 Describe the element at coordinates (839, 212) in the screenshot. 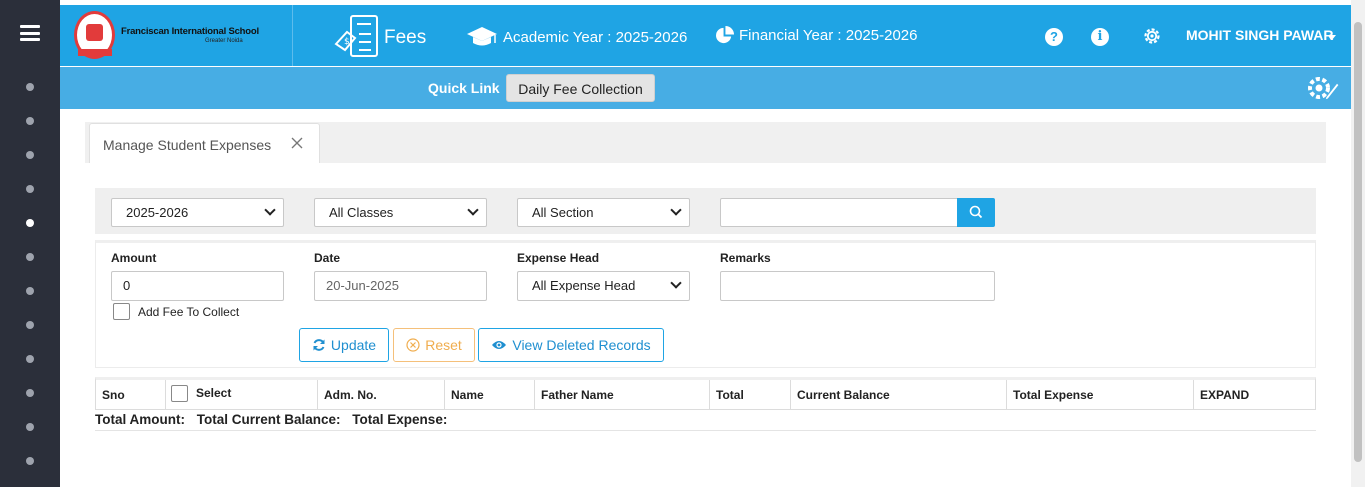

I see `search-input` at that location.